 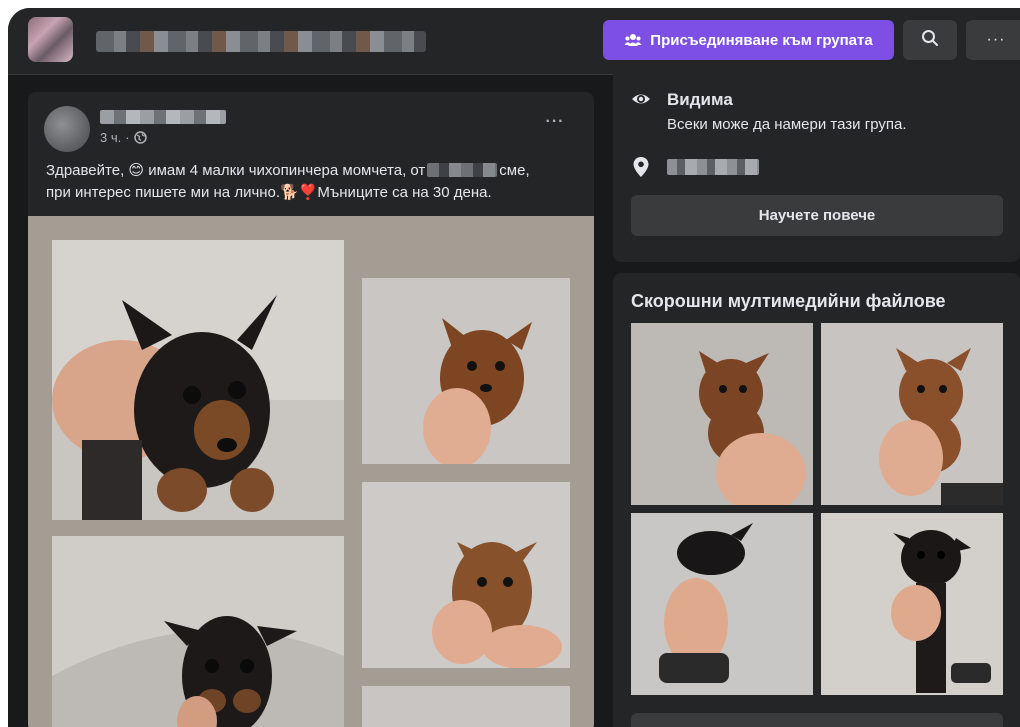 I want to click on eye-icon, so click(x=641, y=99).